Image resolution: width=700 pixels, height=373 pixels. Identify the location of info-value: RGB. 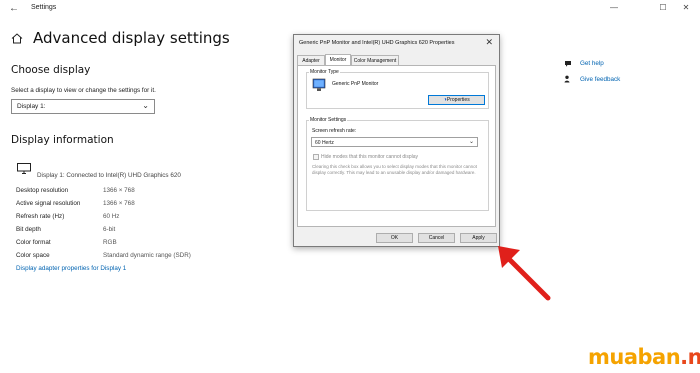
(110, 242).